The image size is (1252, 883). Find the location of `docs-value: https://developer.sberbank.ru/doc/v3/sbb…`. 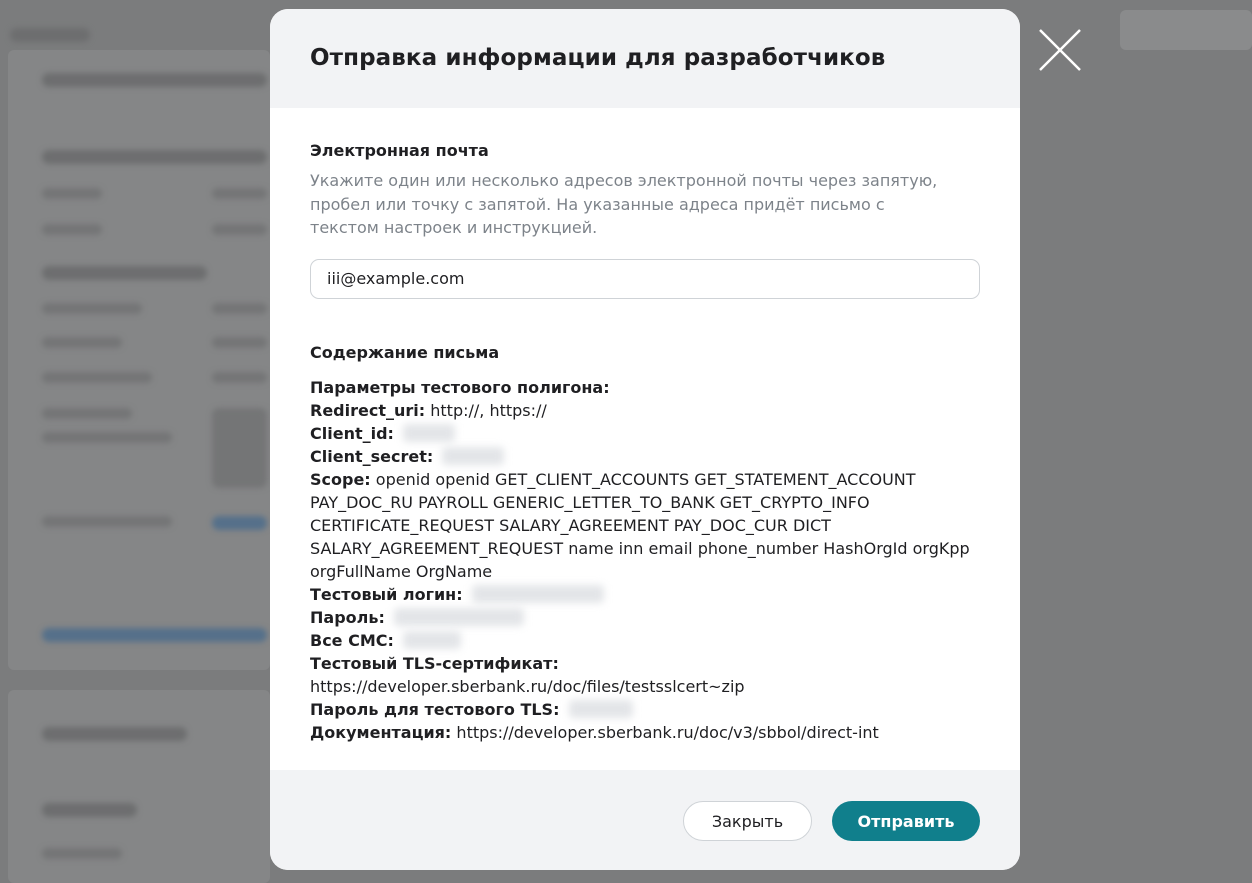

docs-value: https://developer.sberbank.ru/doc/v3/sbb… is located at coordinates (667, 732).